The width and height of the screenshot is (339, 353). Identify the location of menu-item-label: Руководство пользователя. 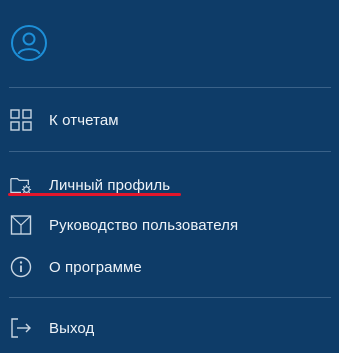
(144, 225).